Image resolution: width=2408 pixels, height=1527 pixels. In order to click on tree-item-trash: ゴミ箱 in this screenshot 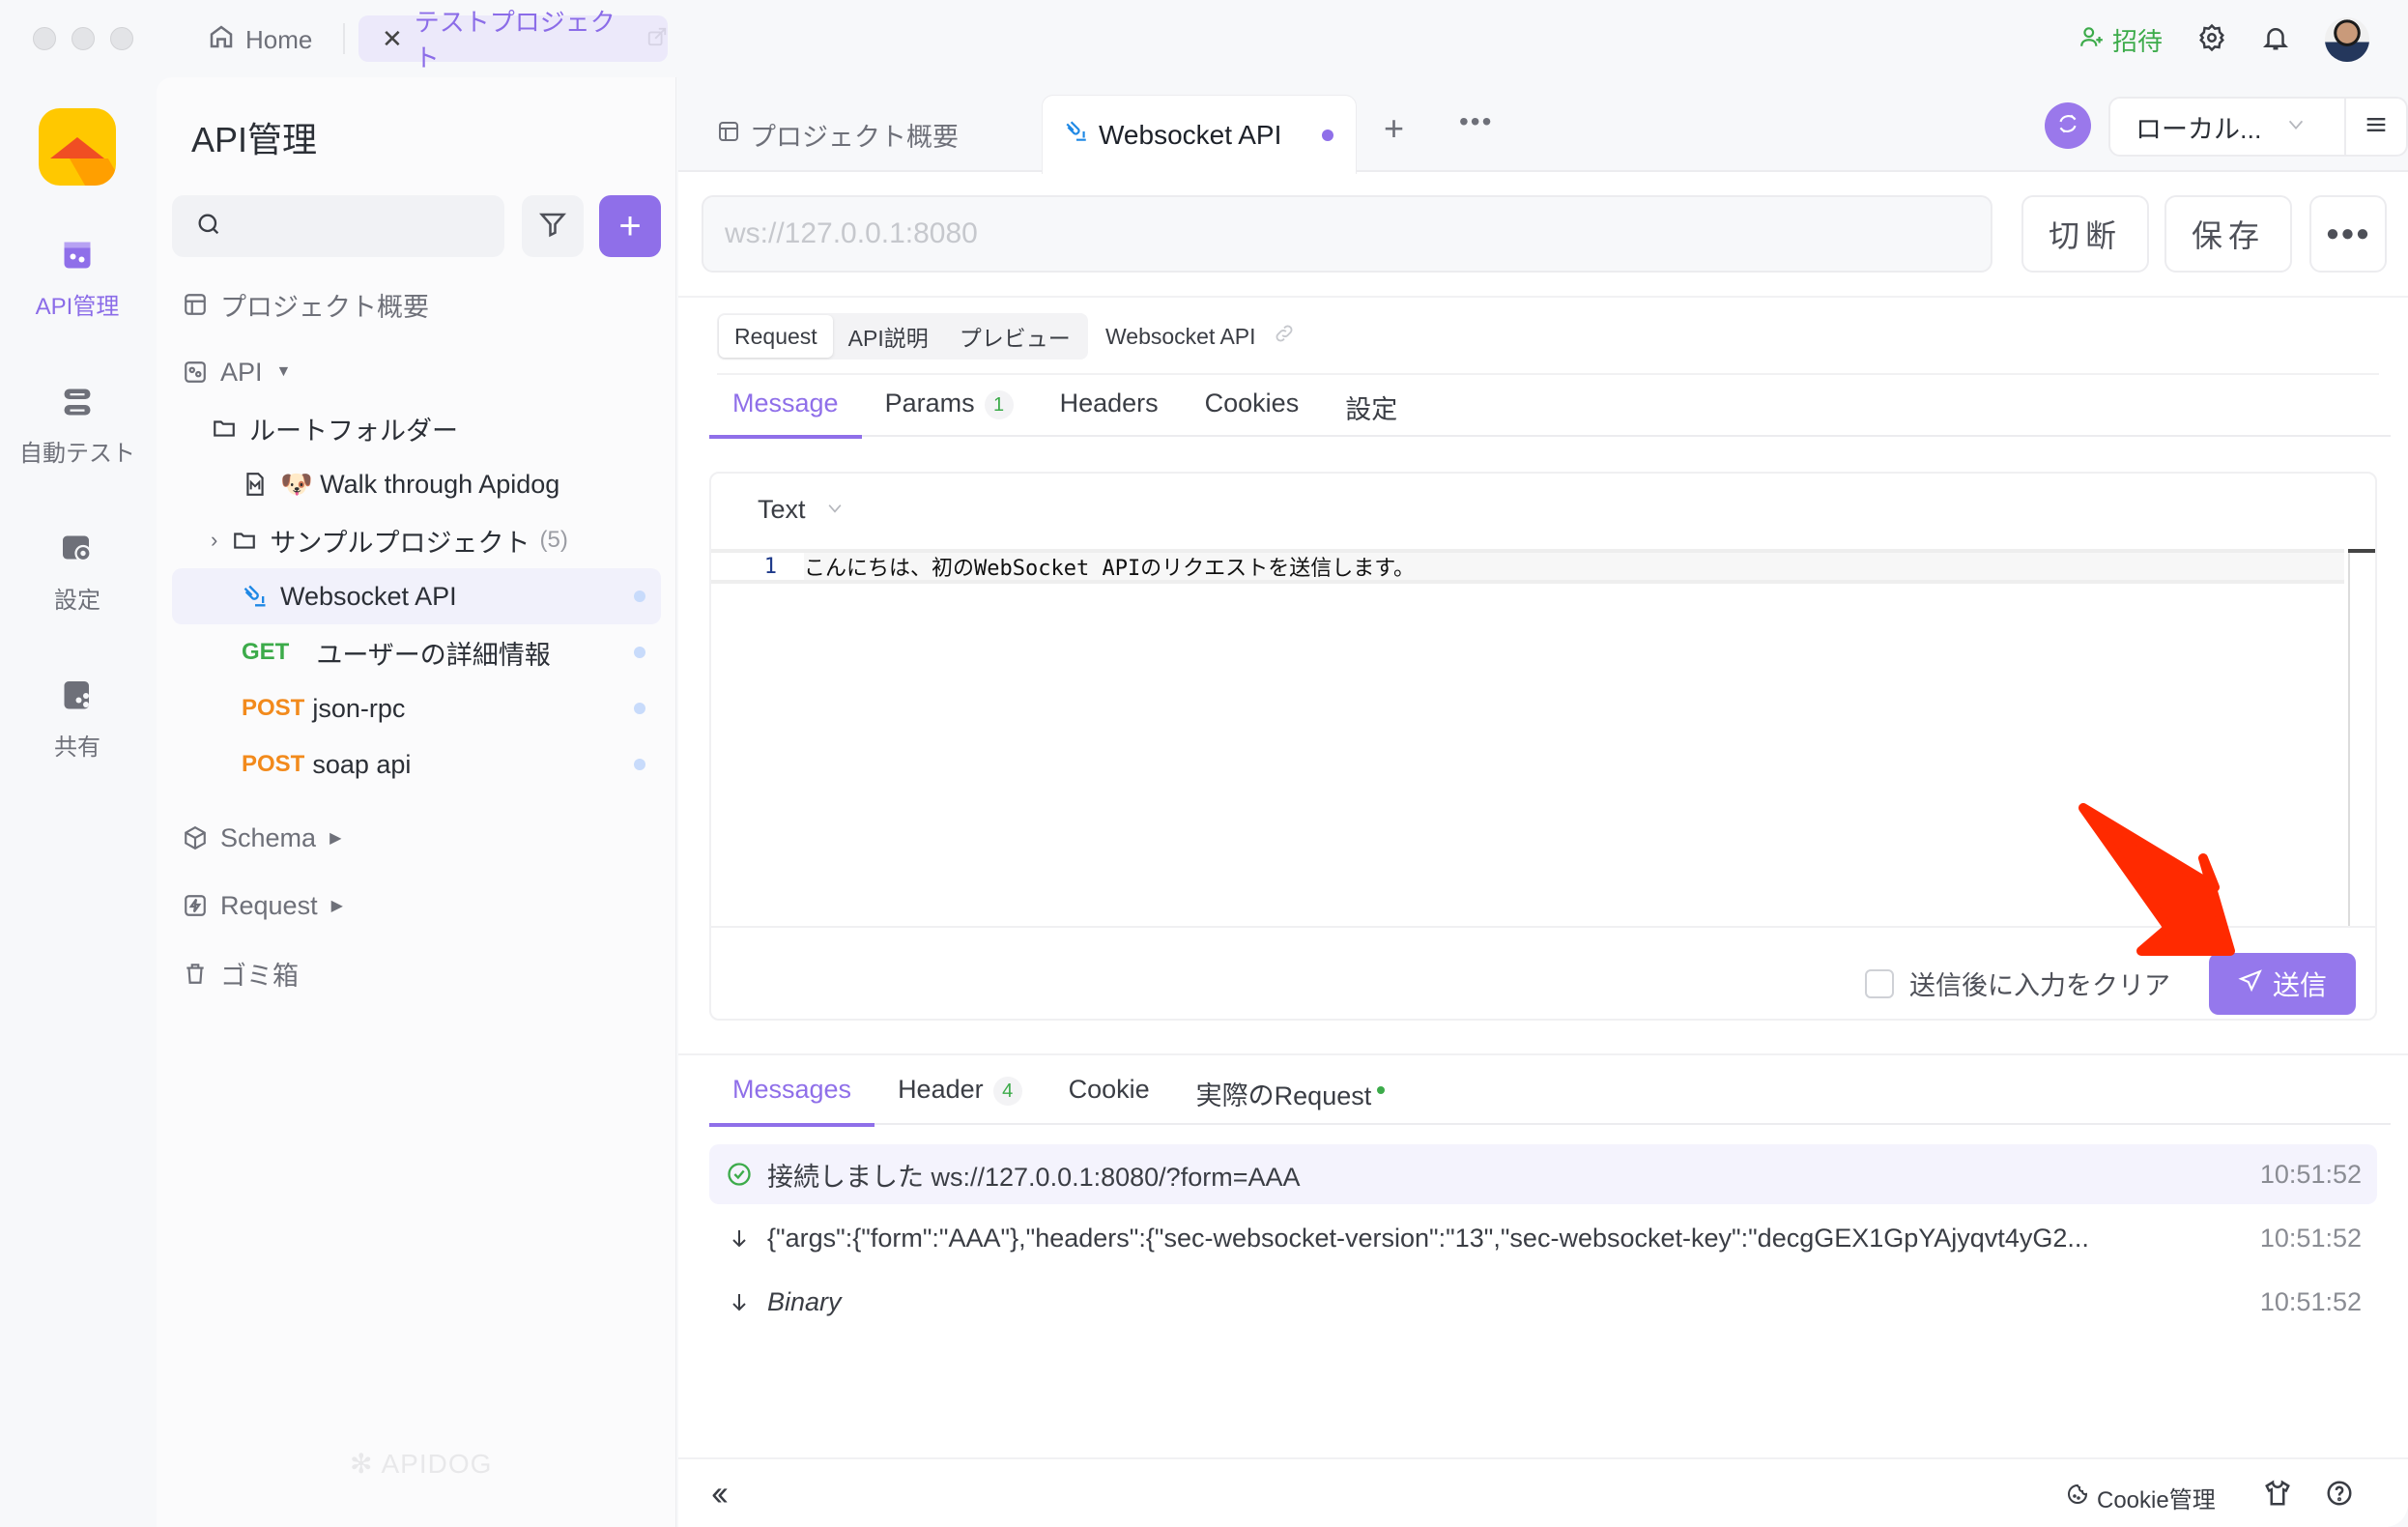, I will do `click(417, 973)`.